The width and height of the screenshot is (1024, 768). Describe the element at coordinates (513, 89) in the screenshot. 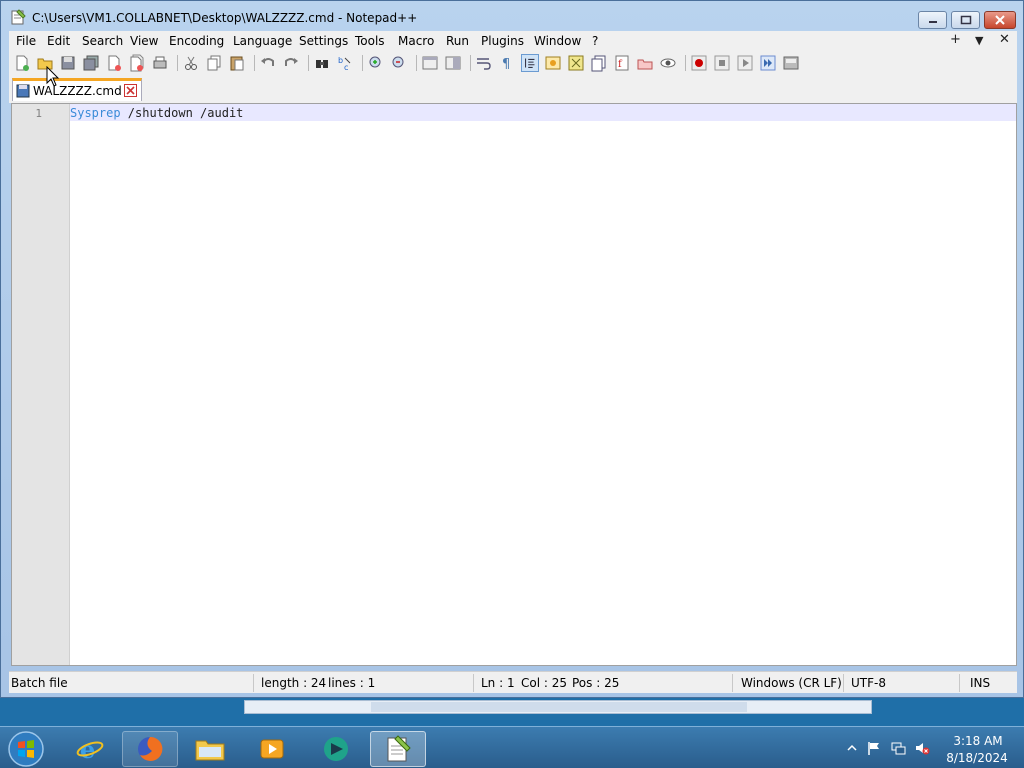

I see `tab-strip: WALZZZZ.cmd` at that location.